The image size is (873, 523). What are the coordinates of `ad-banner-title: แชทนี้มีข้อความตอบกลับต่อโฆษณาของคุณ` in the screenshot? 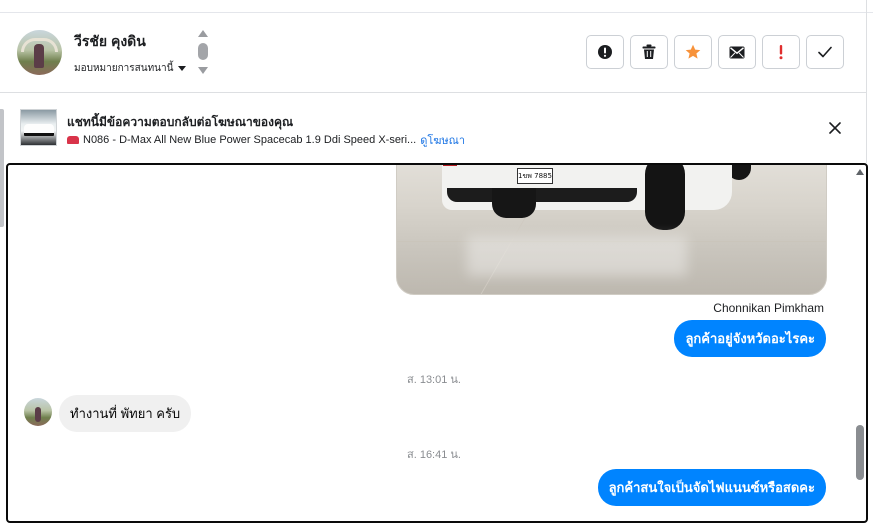 It's located at (180, 122).